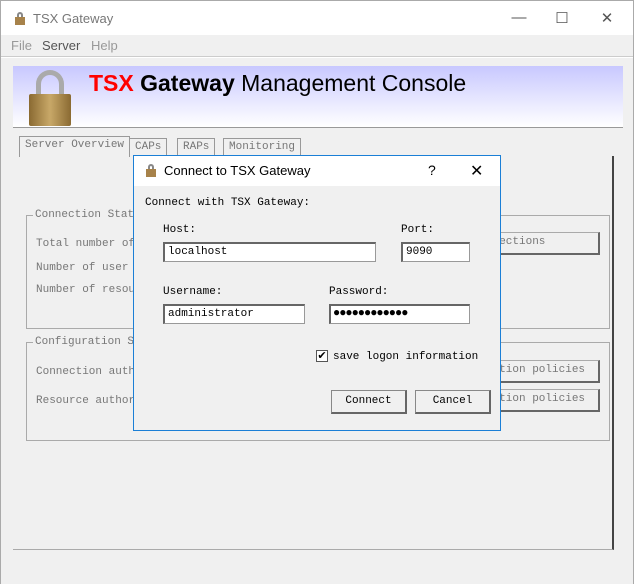 This screenshot has height=584, width=634. Describe the element at coordinates (21, 45) in the screenshot. I see `menu-file: File` at that location.